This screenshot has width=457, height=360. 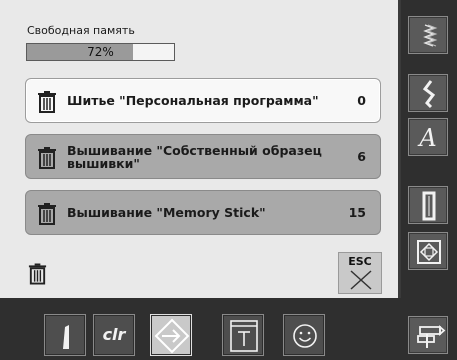 I want to click on free-memory-bar: 72%, so click(x=100, y=52).